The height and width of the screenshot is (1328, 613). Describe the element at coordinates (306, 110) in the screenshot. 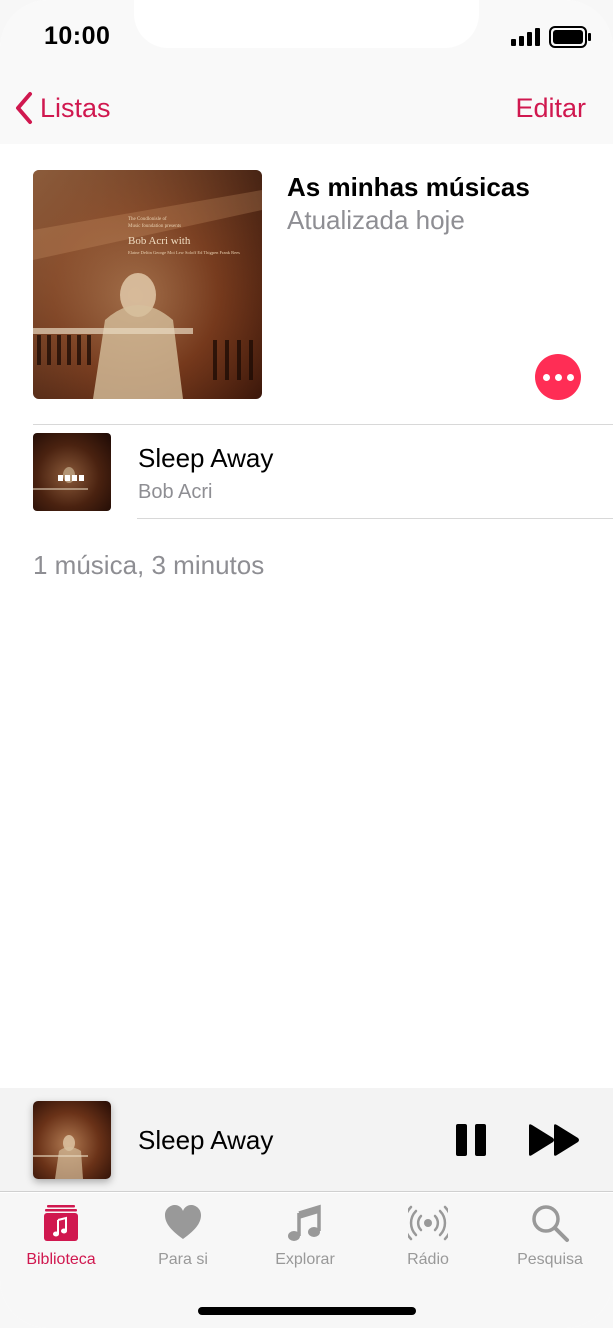

I see `navigation-bar: Listas Editar` at that location.